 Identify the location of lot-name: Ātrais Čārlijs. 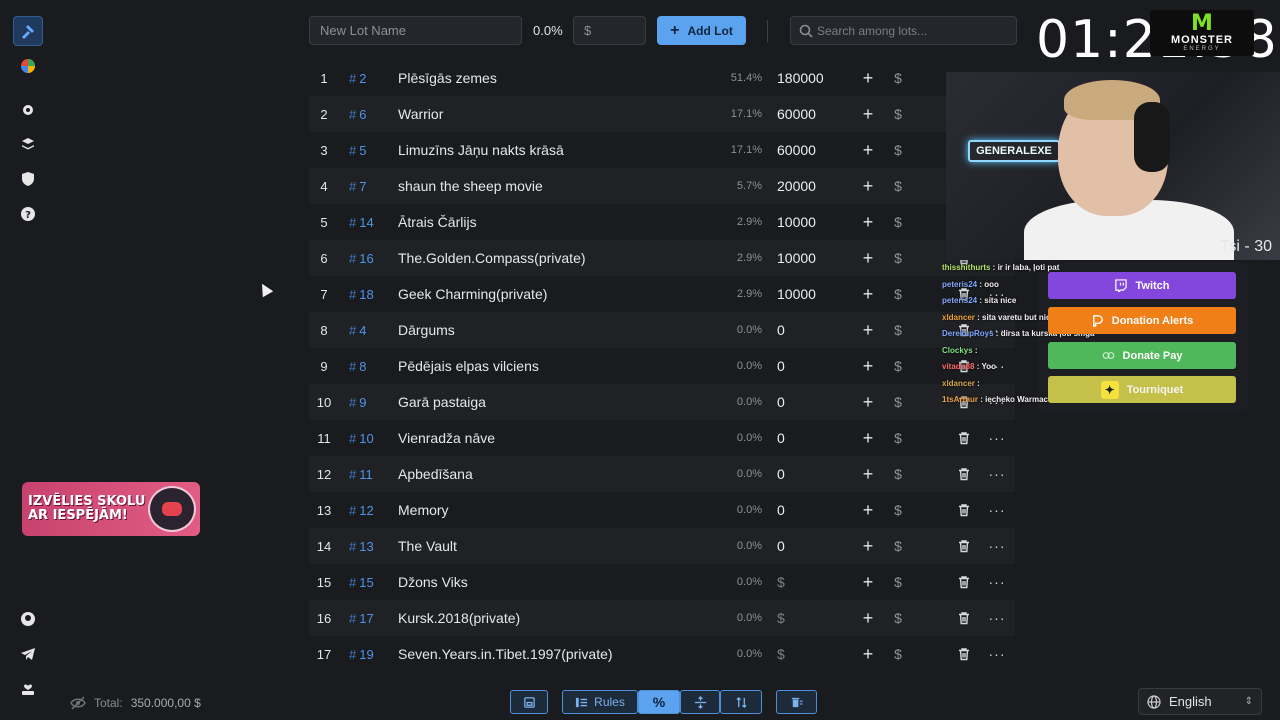
(437, 222).